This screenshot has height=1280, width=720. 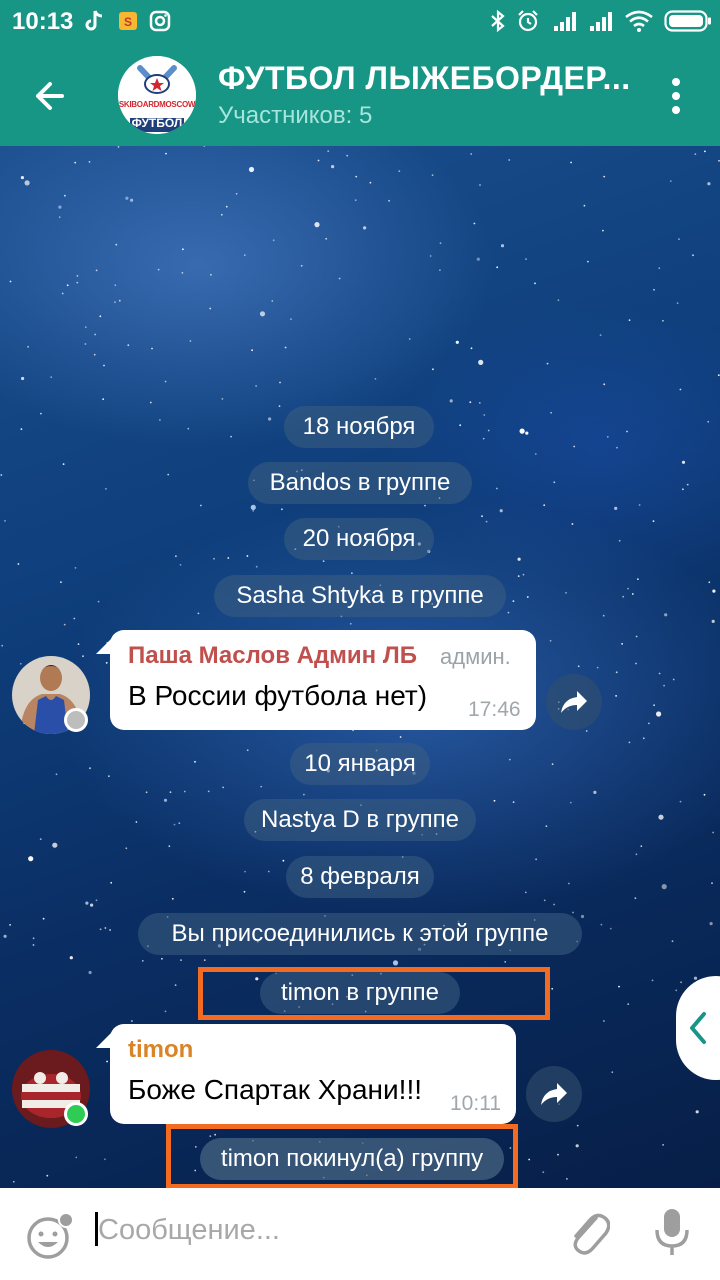 What do you see at coordinates (94, 21) in the screenshot?
I see `tiktok-icon` at bounding box center [94, 21].